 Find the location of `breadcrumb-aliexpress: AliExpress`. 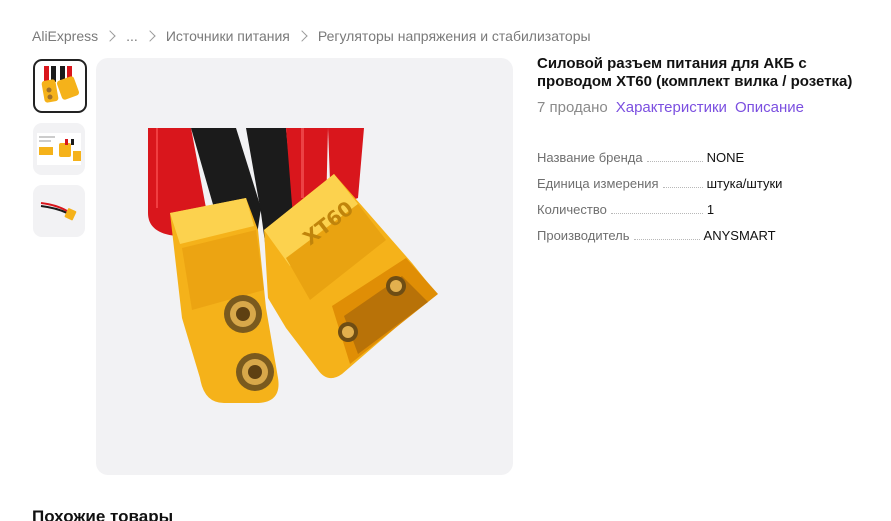

breadcrumb-aliexpress: AliExpress is located at coordinates (65, 36).